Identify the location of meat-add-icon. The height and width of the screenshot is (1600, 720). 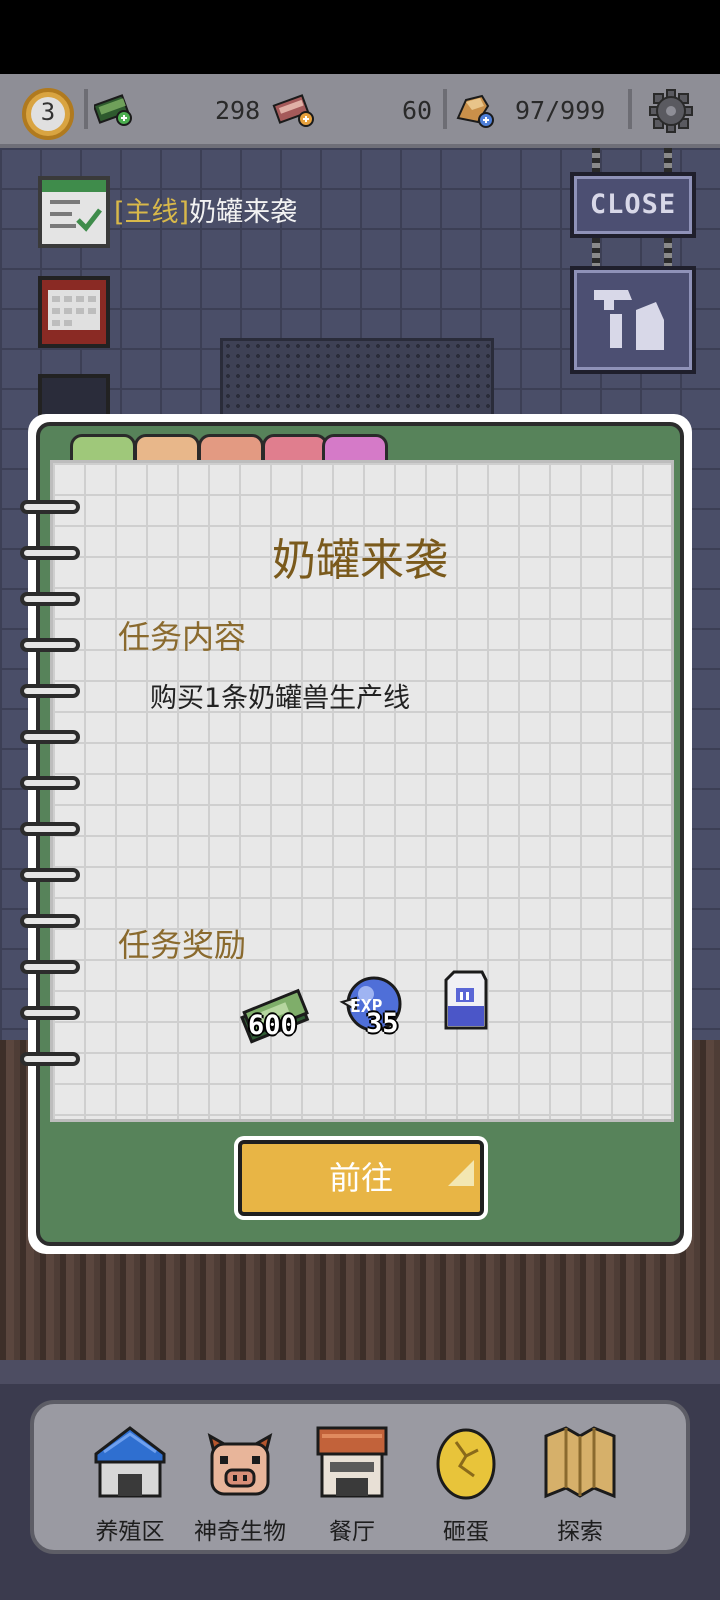
(294, 110).